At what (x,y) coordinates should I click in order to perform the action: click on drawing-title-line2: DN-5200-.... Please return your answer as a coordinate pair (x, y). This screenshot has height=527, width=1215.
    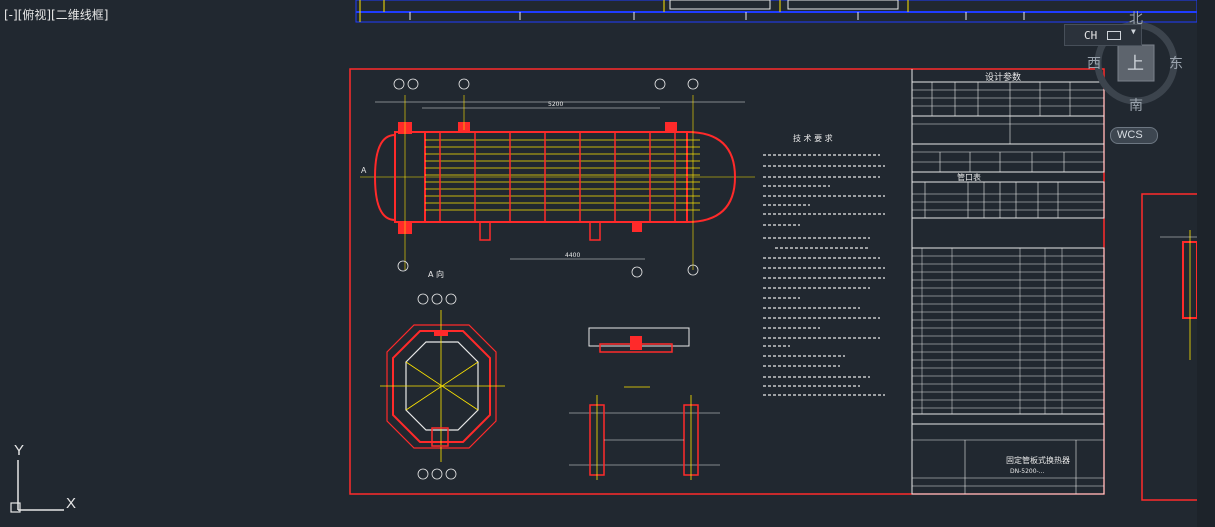
    Looking at the image, I should click on (1027, 471).